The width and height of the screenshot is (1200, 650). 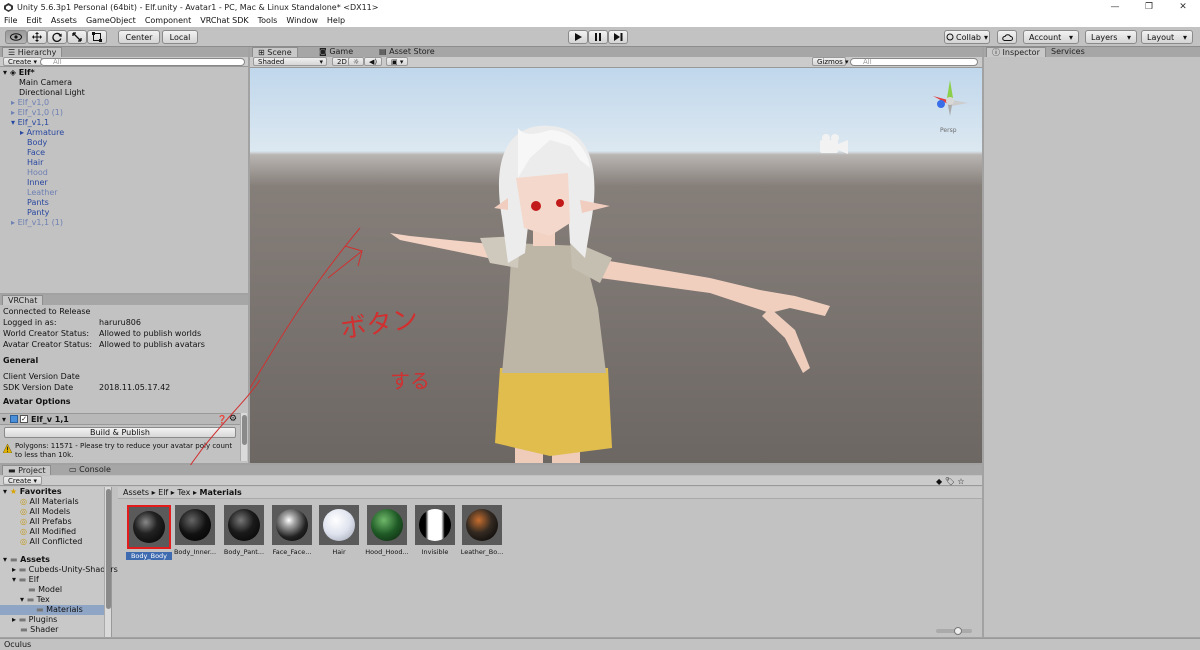 What do you see at coordinates (120, 103) in the screenshot?
I see `list-item: ▸ Elf_v1,0` at bounding box center [120, 103].